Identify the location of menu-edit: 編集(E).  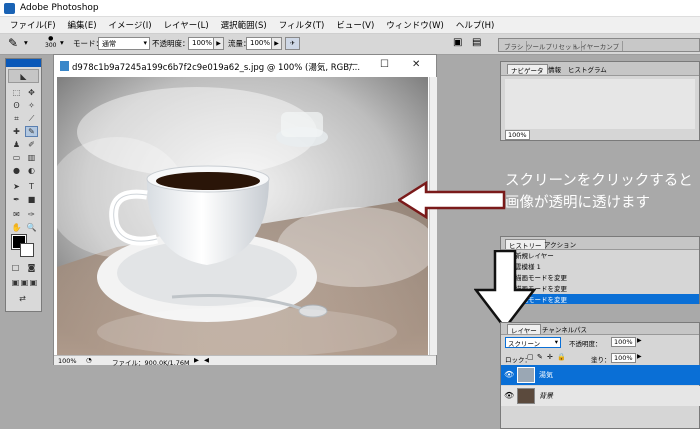
(82, 25).